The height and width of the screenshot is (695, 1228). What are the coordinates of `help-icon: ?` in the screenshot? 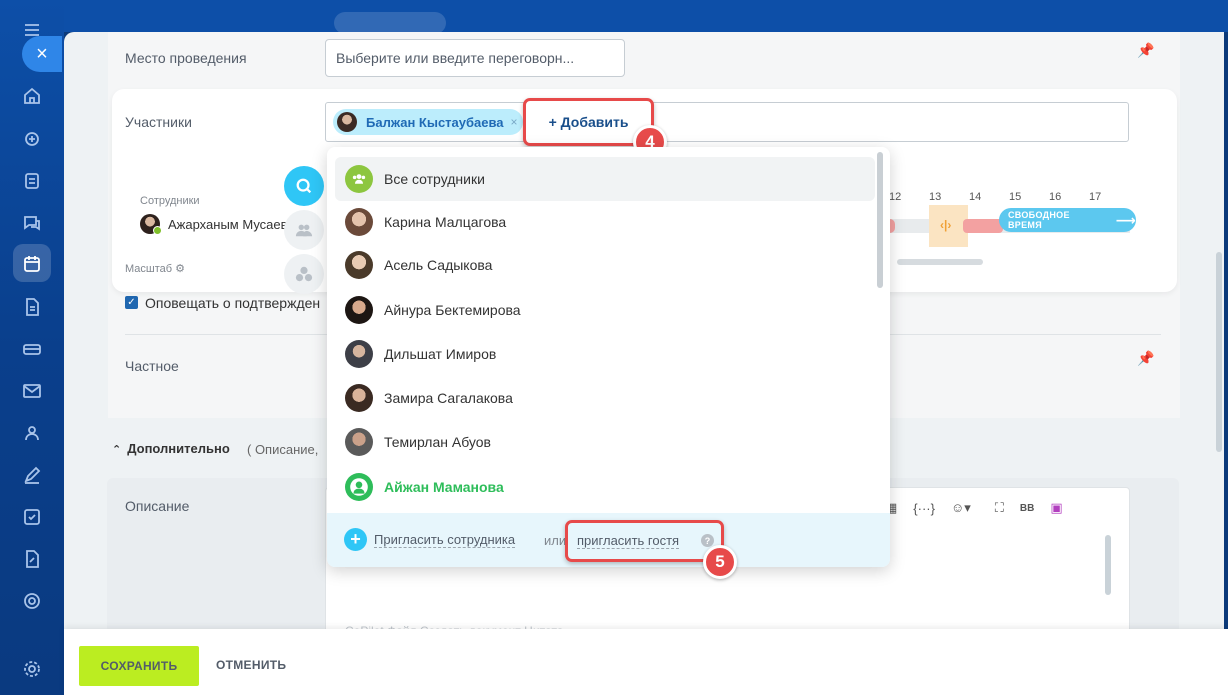 It's located at (707, 540).